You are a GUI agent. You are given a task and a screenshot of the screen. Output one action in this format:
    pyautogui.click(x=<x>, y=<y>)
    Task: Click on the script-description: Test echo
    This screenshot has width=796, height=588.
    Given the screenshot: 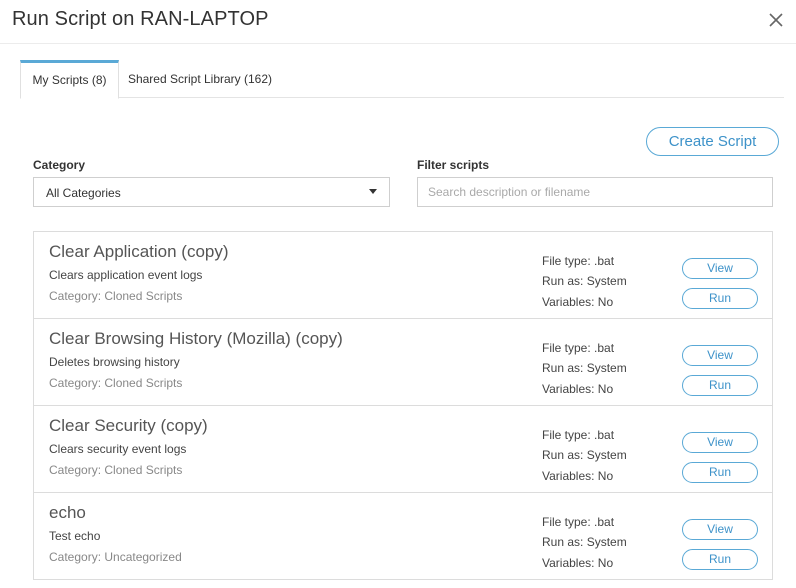 What is the action you would take?
    pyautogui.click(x=75, y=536)
    